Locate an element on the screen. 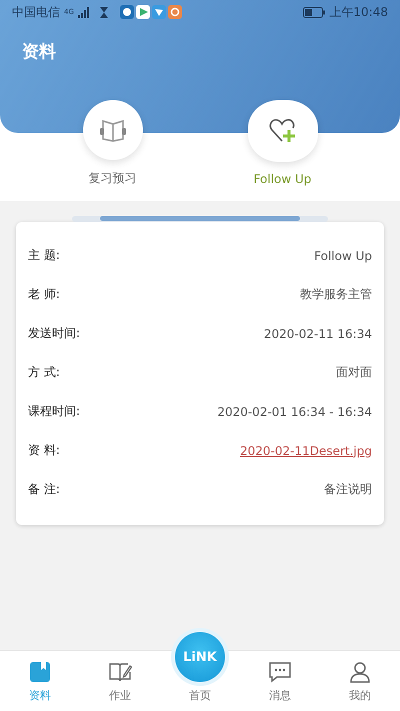 This screenshot has width=400, height=711. nav-tab: 我的 is located at coordinates (360, 681).